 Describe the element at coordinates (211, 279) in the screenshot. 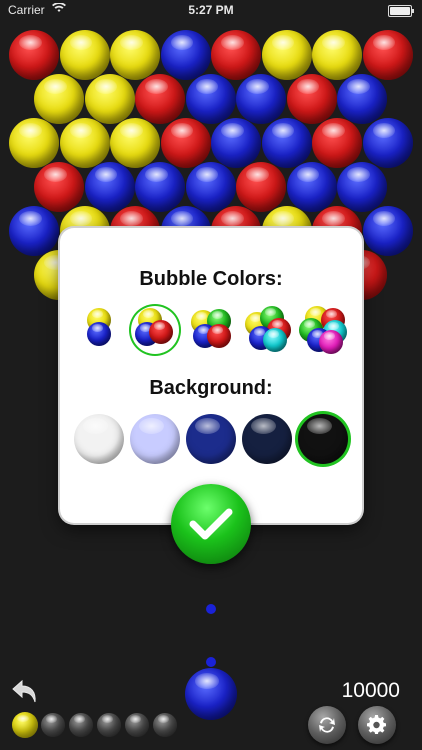

I see `bubble-colors-title: Bubble Colors:` at that location.